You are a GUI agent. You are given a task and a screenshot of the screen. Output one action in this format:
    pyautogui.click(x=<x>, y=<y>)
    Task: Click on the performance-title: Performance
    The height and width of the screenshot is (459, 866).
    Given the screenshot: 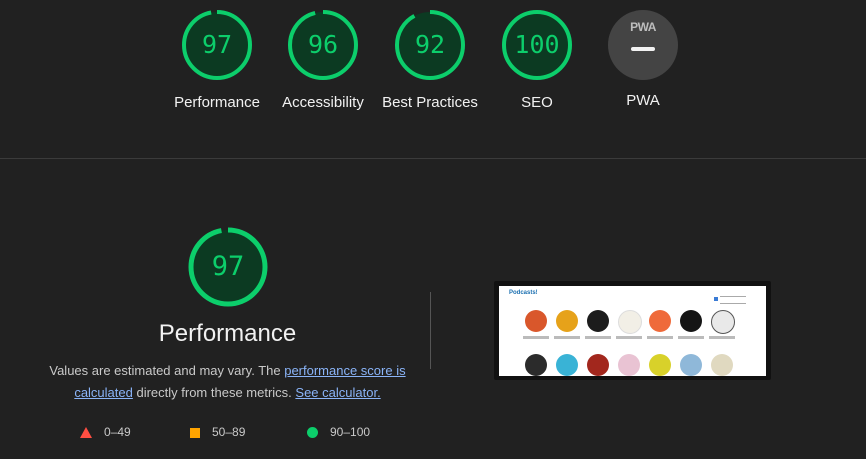 What is the action you would take?
    pyautogui.click(x=227, y=333)
    